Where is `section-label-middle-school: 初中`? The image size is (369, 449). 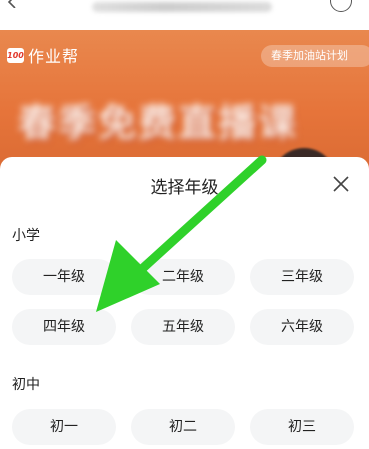 section-label-middle-school: 初中 is located at coordinates (26, 385).